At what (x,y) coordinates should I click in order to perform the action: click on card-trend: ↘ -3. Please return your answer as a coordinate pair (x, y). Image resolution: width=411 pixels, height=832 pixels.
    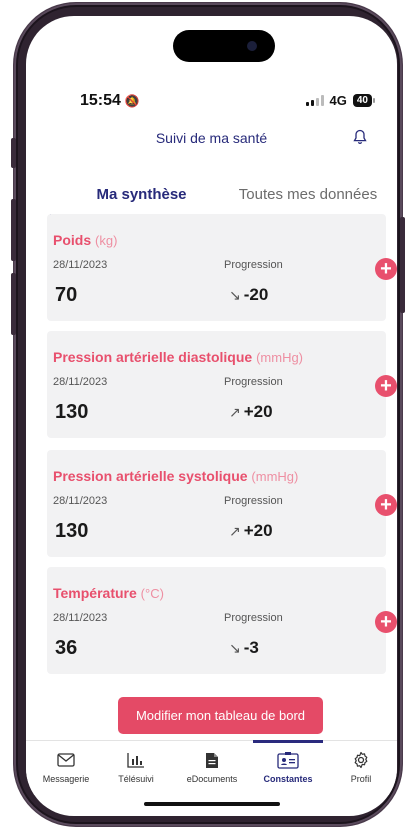
    Looking at the image, I should click on (244, 648).